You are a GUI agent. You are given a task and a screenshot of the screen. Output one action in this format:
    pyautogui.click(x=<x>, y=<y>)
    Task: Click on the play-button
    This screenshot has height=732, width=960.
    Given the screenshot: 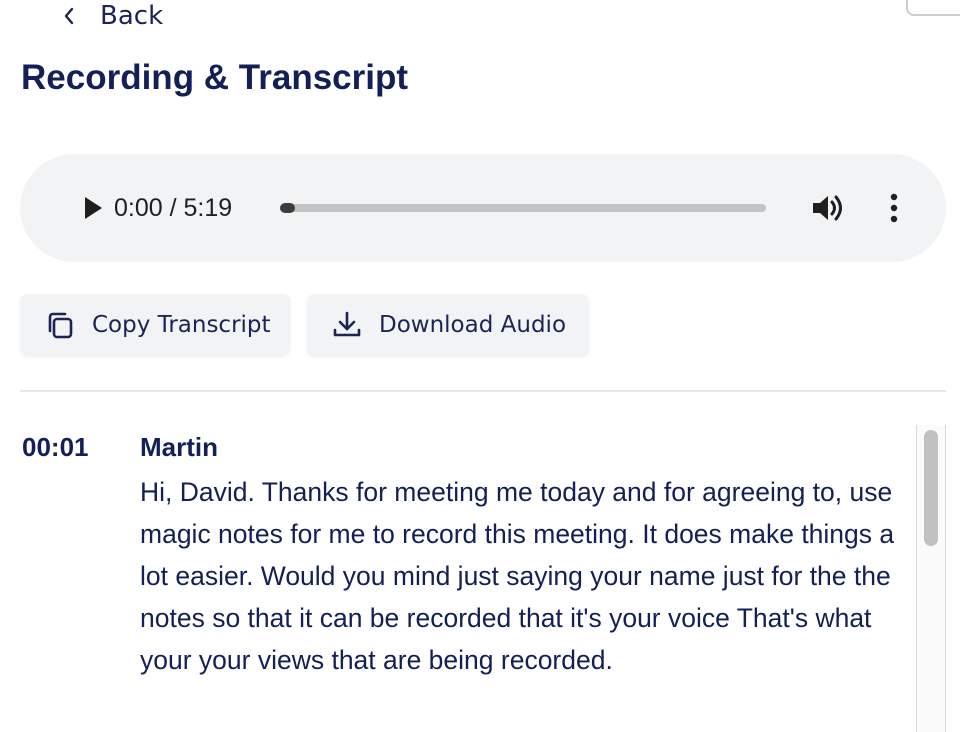 What is the action you would take?
    pyautogui.click(x=93, y=208)
    